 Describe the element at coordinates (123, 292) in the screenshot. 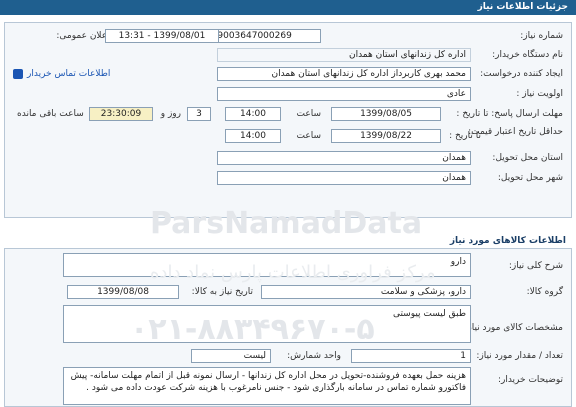

I see `need-date-field: 1399/08/08` at that location.